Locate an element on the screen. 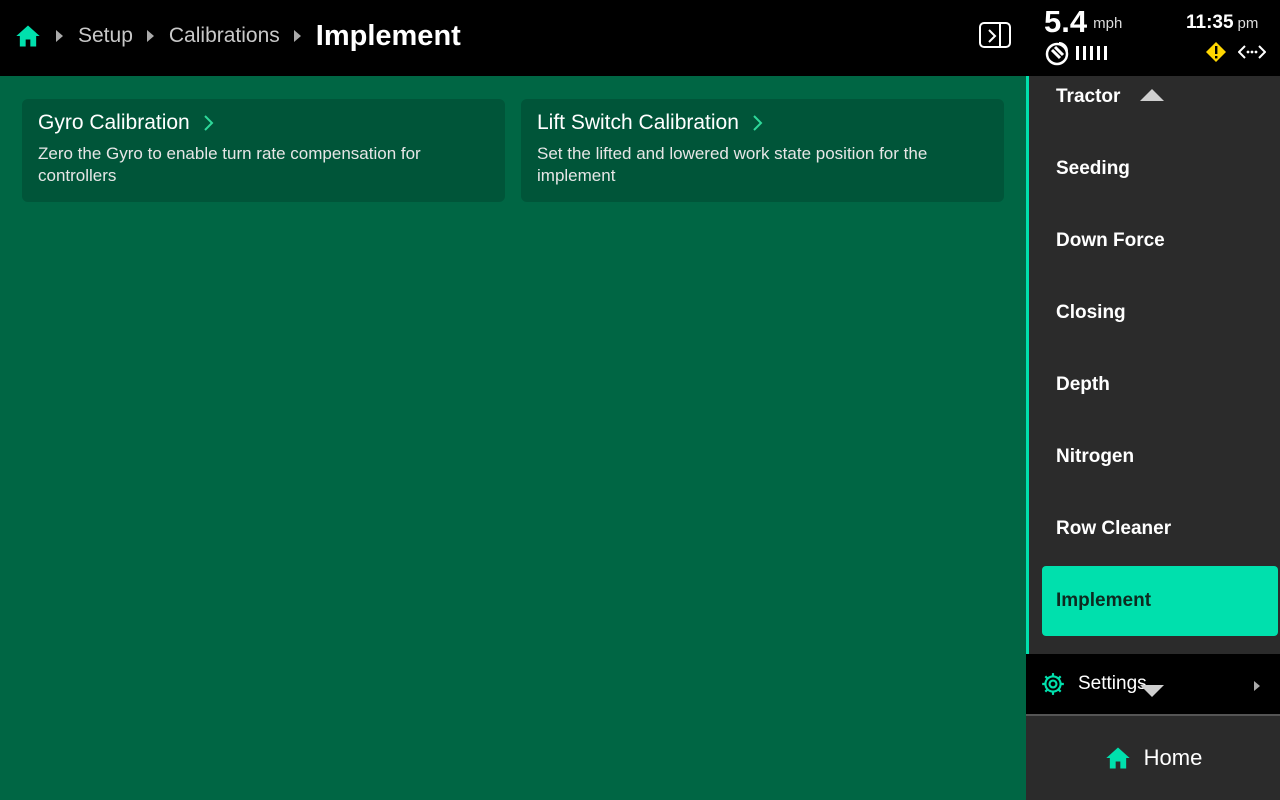  sidebar-item-label: Tractor is located at coordinates (1088, 96).